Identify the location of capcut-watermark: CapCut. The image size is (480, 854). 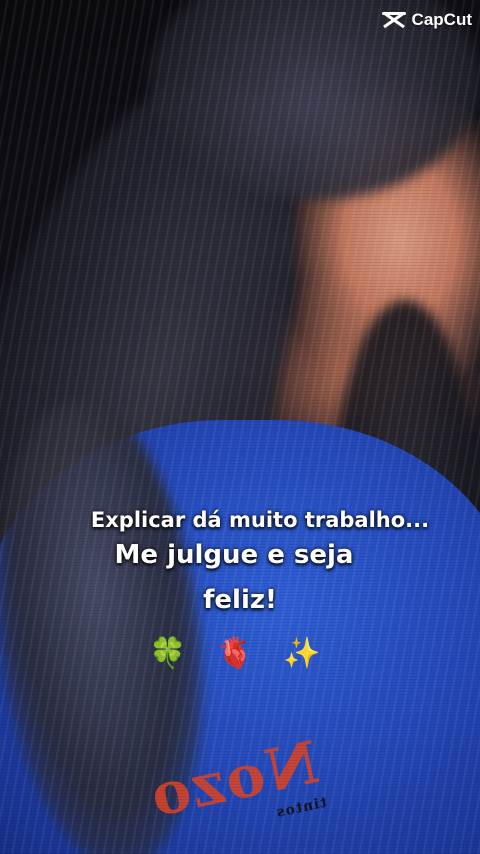
(426, 20).